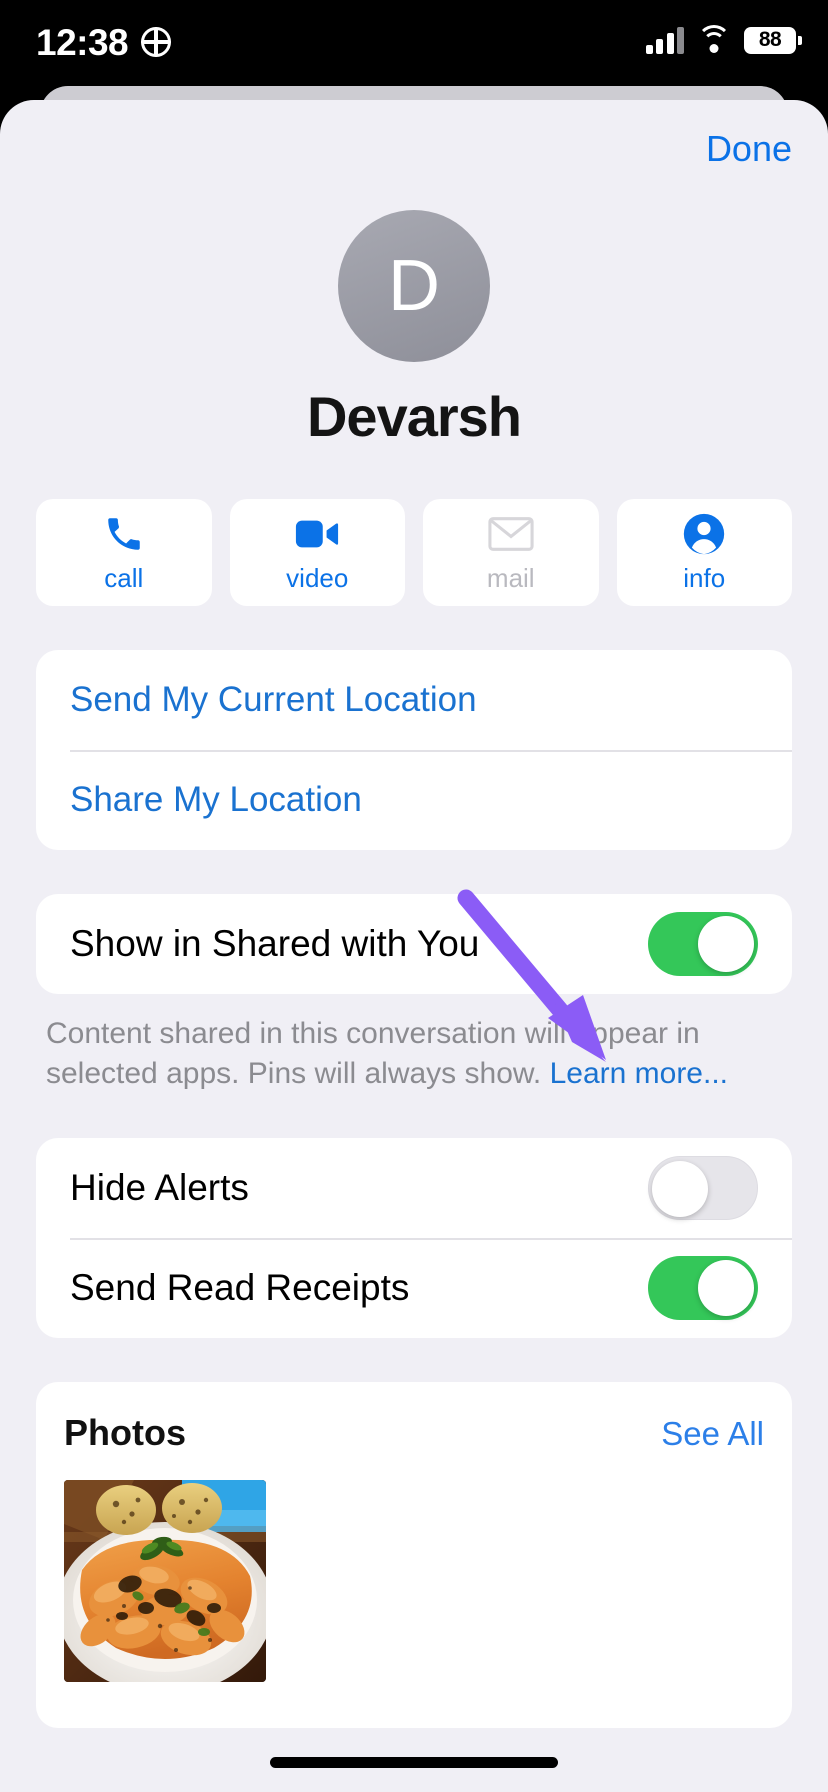  What do you see at coordinates (414, 1288) in the screenshot?
I see `send-read-receipts-row: Send Read Receipts` at bounding box center [414, 1288].